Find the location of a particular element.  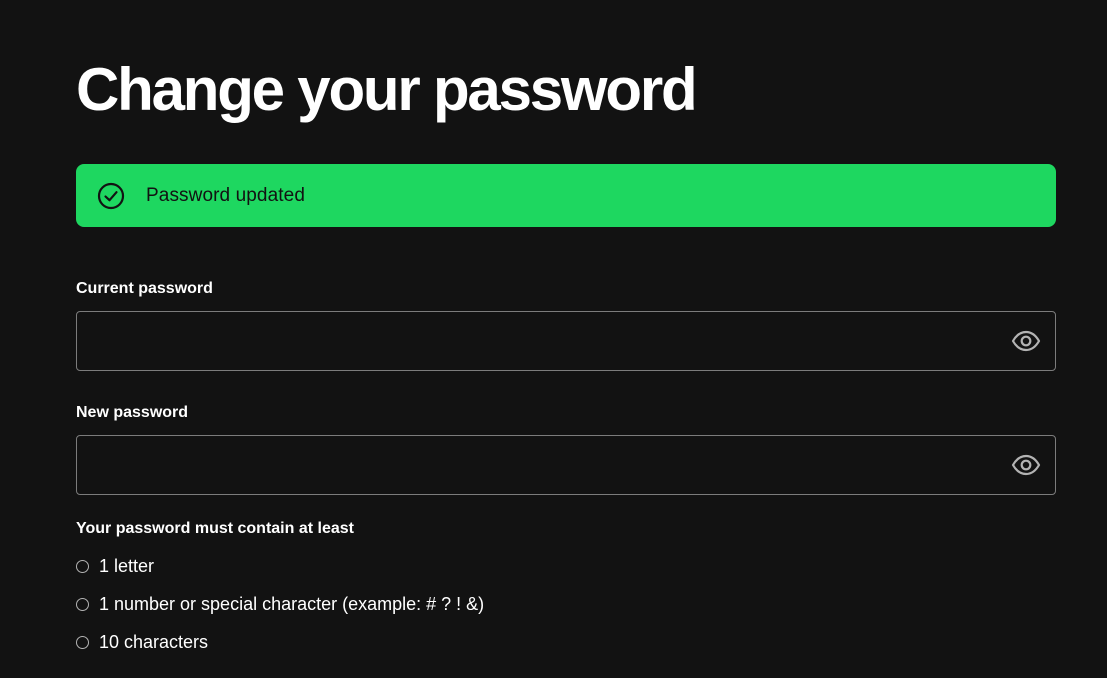

banner-message: Password updated is located at coordinates (225, 195).